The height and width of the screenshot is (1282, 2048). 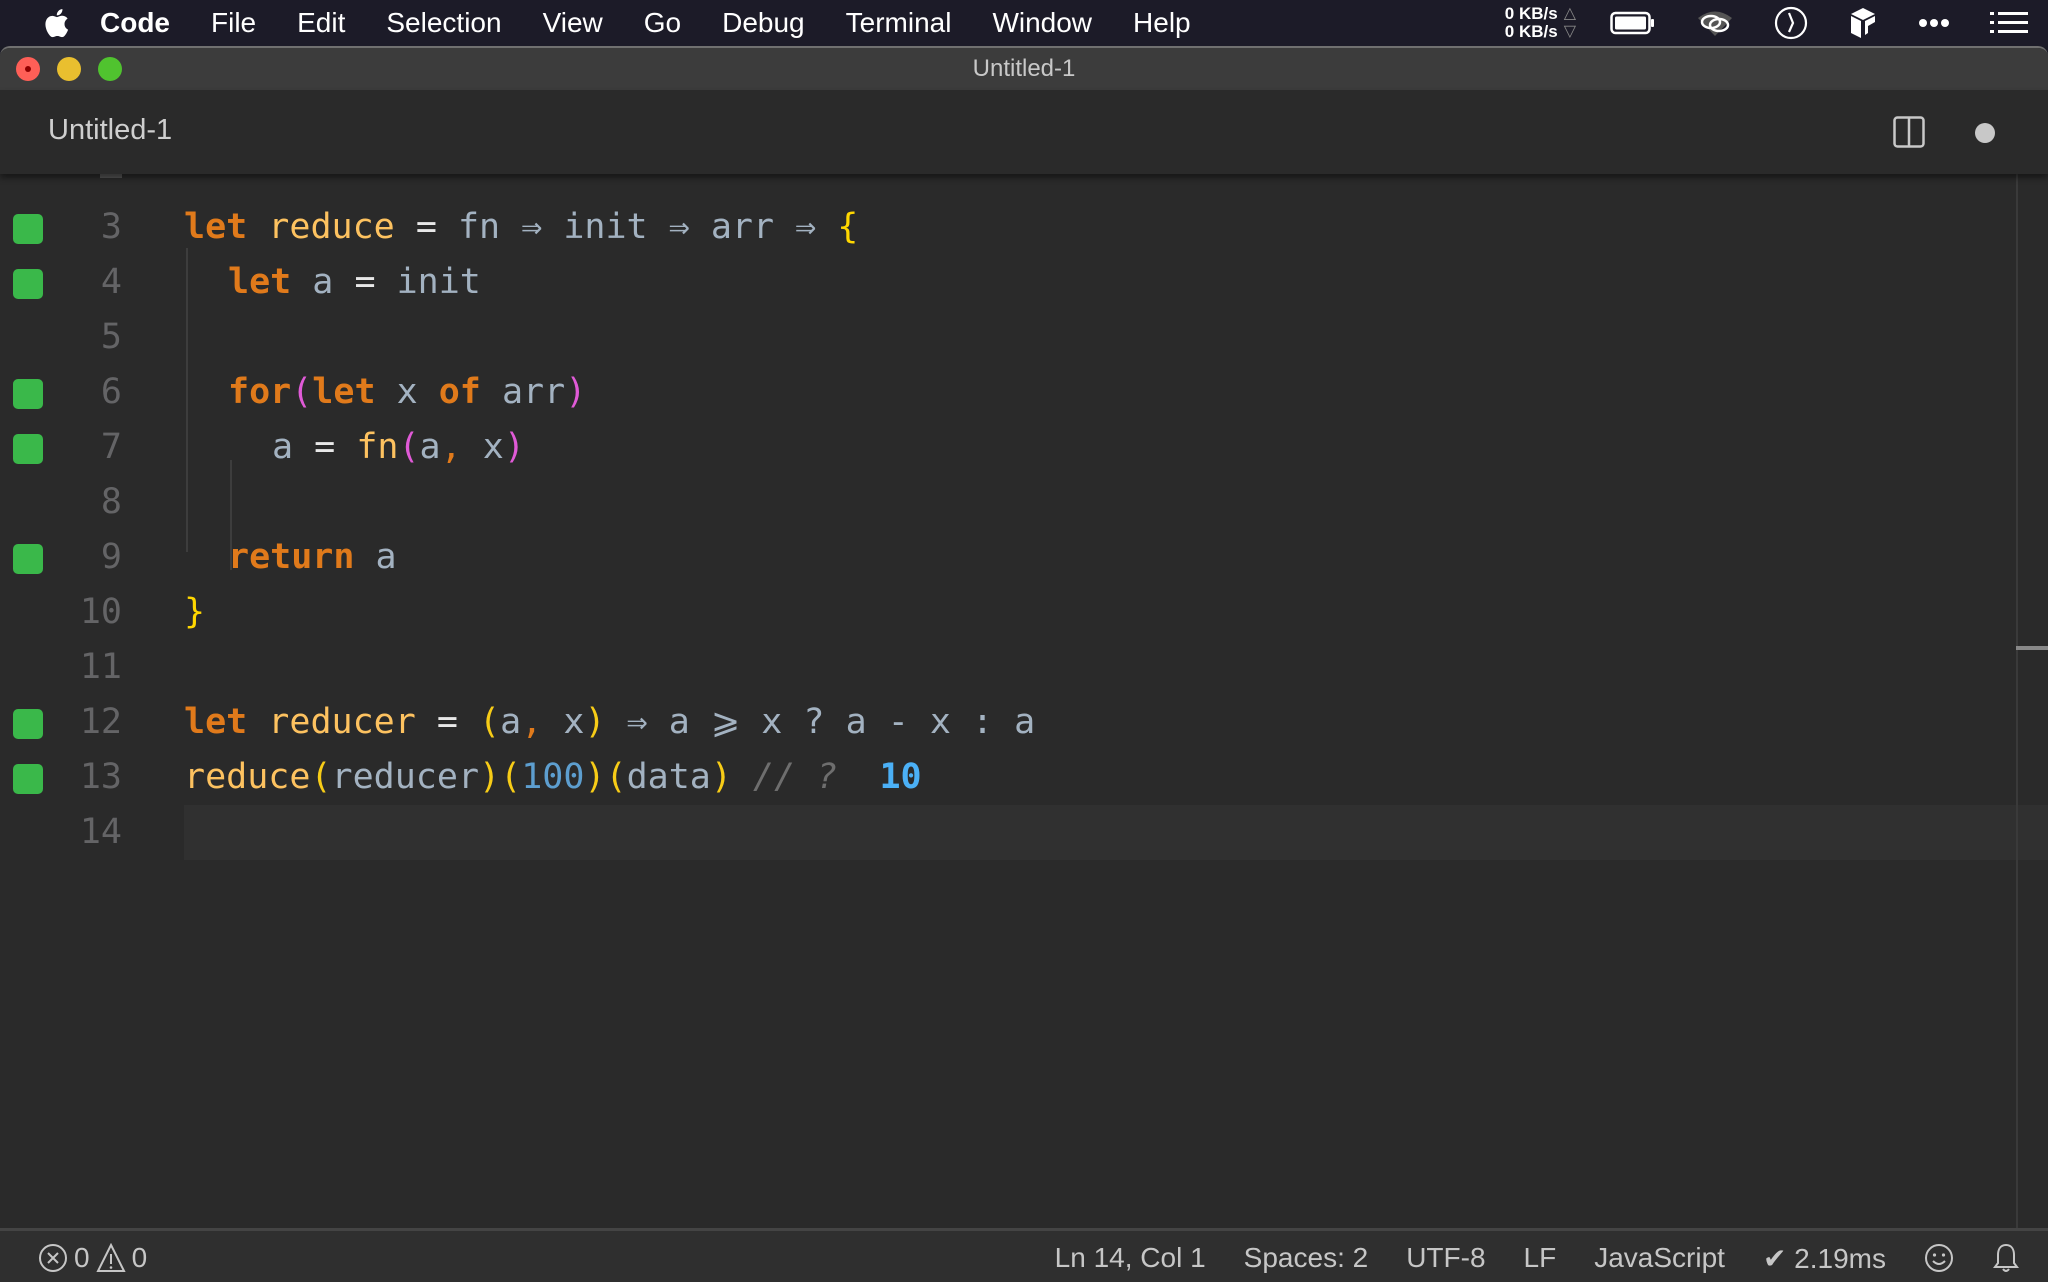 What do you see at coordinates (110, 130) in the screenshot?
I see `tab-untitled-1: Untitled-1` at bounding box center [110, 130].